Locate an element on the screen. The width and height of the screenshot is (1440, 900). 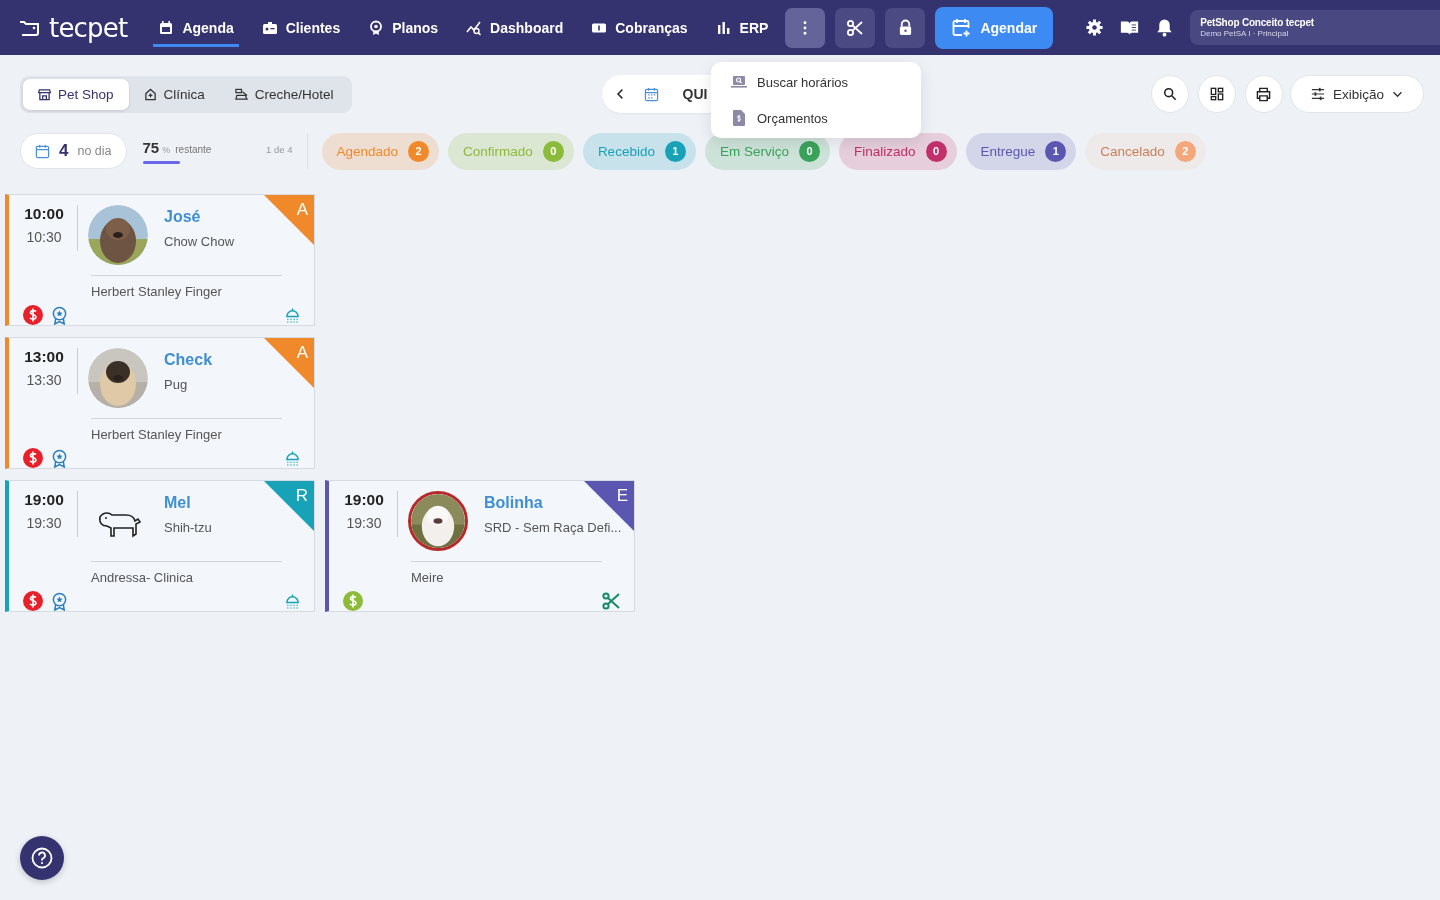
logo-icon is located at coordinates (30, 27).